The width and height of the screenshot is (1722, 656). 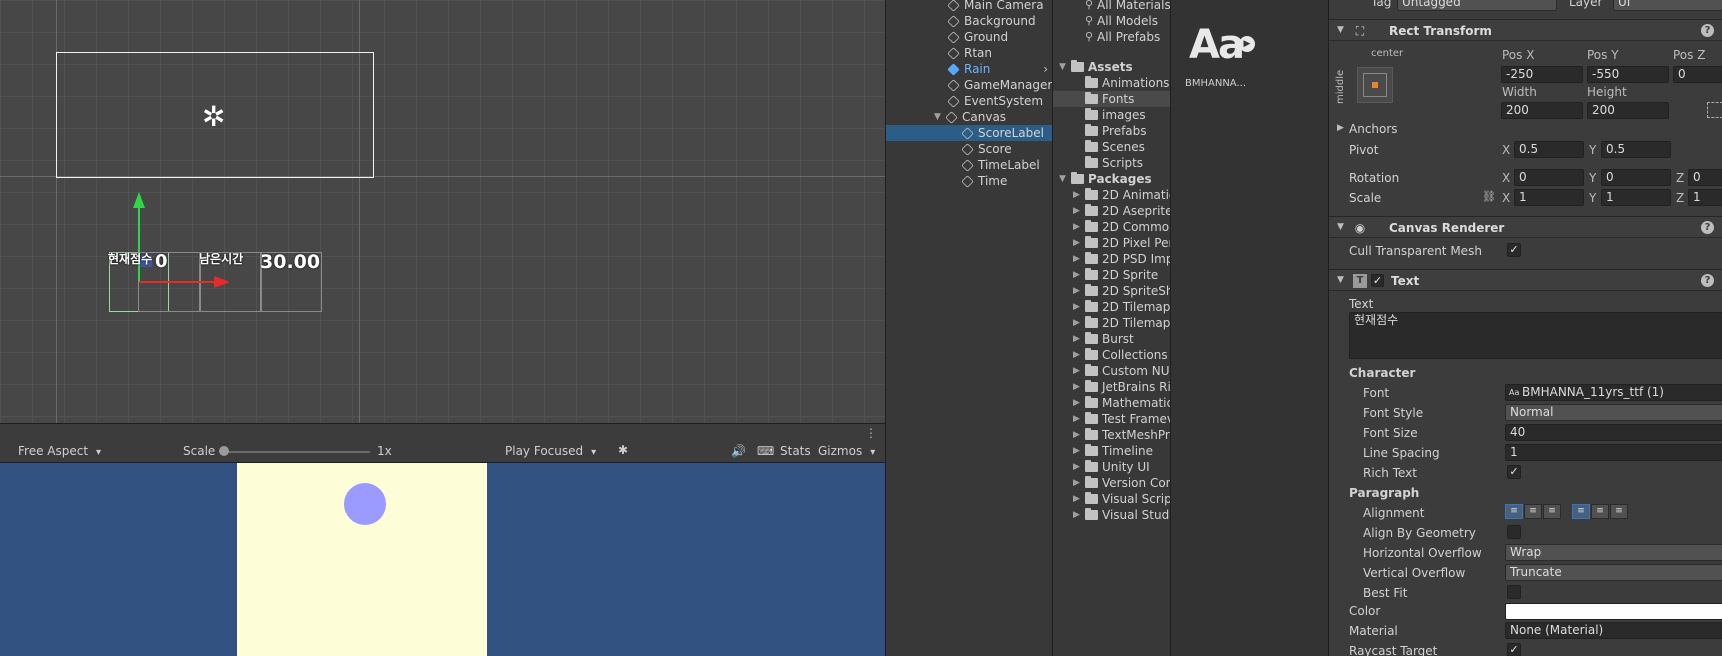 What do you see at coordinates (997, 69) in the screenshot?
I see `hierarchy-item-rain: Rain ›` at bounding box center [997, 69].